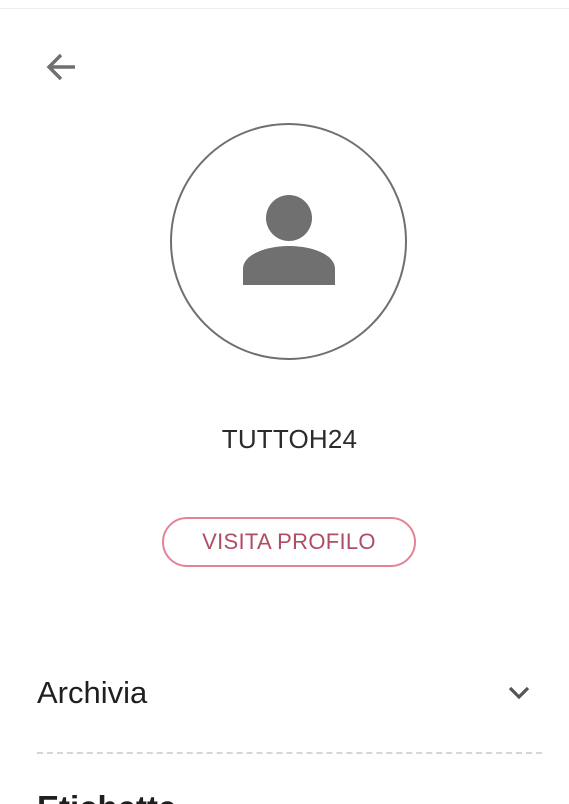 This screenshot has width=569, height=804. I want to click on avatar, so click(288, 241).